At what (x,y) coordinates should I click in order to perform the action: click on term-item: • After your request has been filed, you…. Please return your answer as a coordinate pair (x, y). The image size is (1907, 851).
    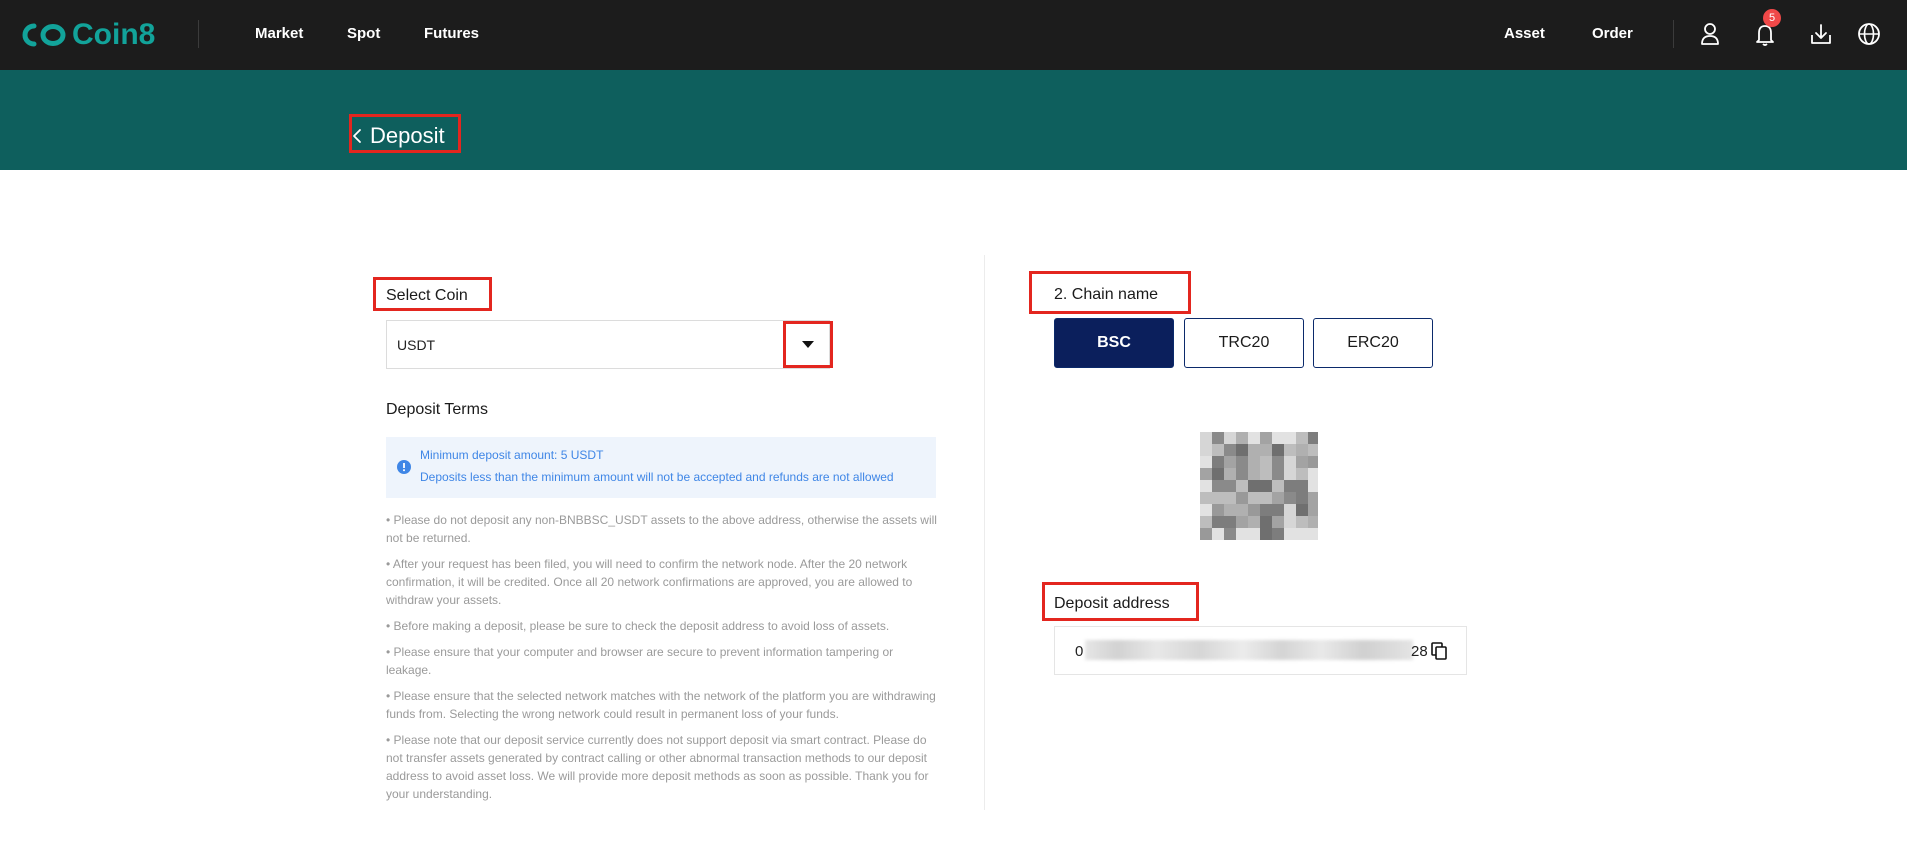
    Looking at the image, I should click on (649, 582).